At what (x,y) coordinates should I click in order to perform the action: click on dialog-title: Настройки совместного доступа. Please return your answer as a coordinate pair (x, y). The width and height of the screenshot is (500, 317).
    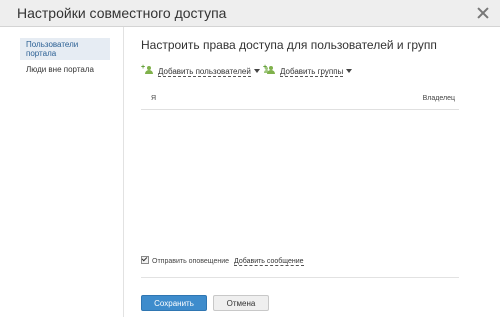
    Looking at the image, I should click on (122, 13).